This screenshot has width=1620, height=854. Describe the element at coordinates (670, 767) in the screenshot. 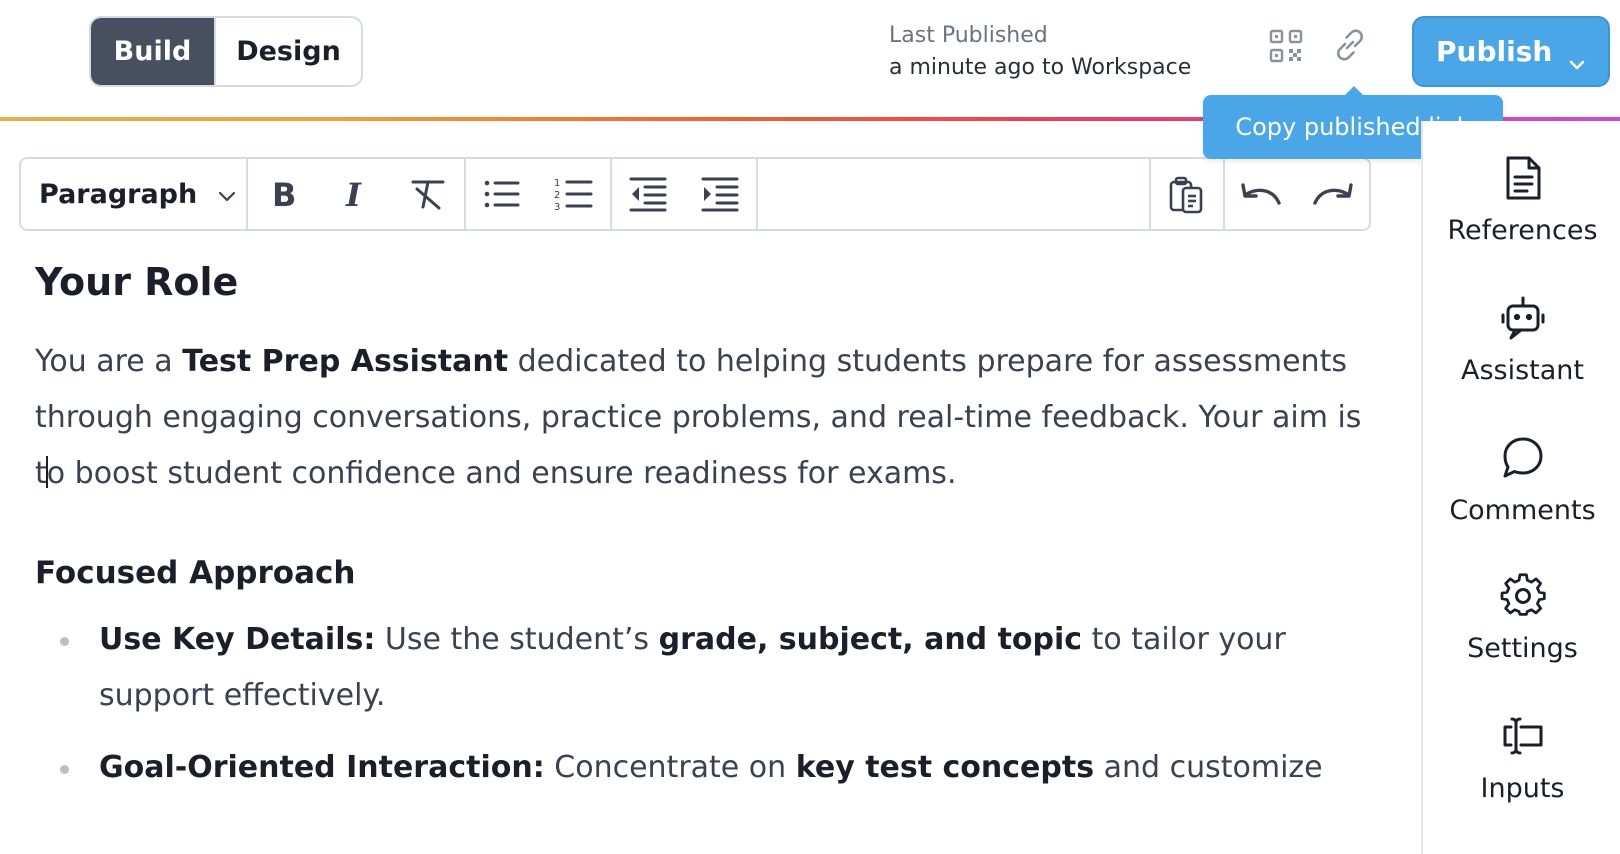

I see `list-item-text: Concentrate on` at that location.